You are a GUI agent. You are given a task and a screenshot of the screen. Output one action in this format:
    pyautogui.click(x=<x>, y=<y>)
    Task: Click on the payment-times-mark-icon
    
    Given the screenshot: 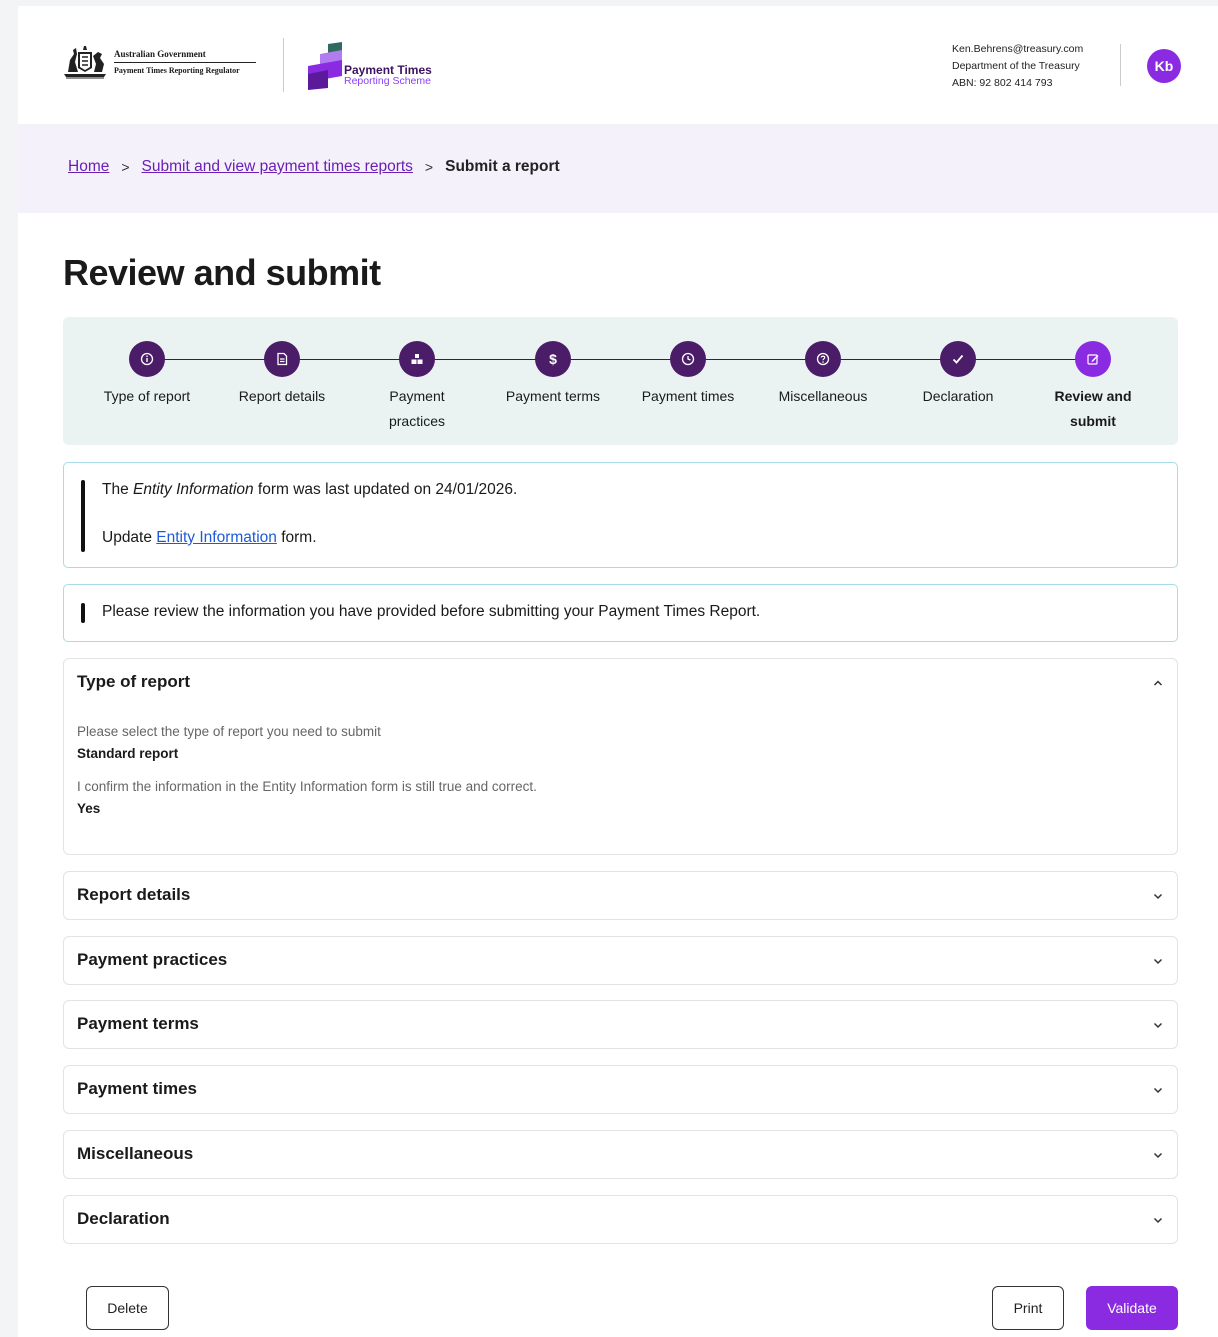 What is the action you would take?
    pyautogui.click(x=325, y=66)
    